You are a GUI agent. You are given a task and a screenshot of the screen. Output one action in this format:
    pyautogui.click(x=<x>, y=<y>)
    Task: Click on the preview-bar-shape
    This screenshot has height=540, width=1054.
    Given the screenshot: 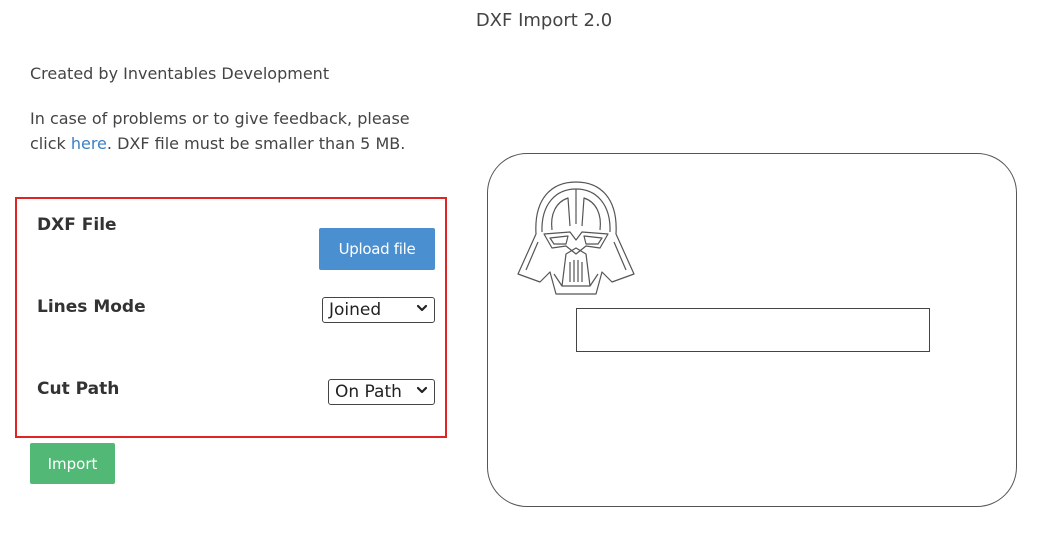 What is the action you would take?
    pyautogui.click(x=753, y=330)
    